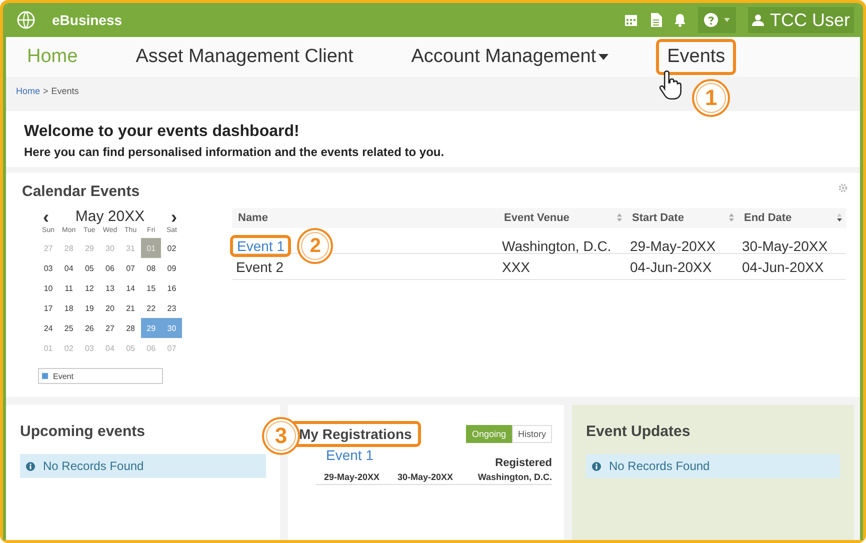 The height and width of the screenshot is (543, 866). Describe the element at coordinates (87, 20) in the screenshot. I see `brand-name: eBusiness` at that location.